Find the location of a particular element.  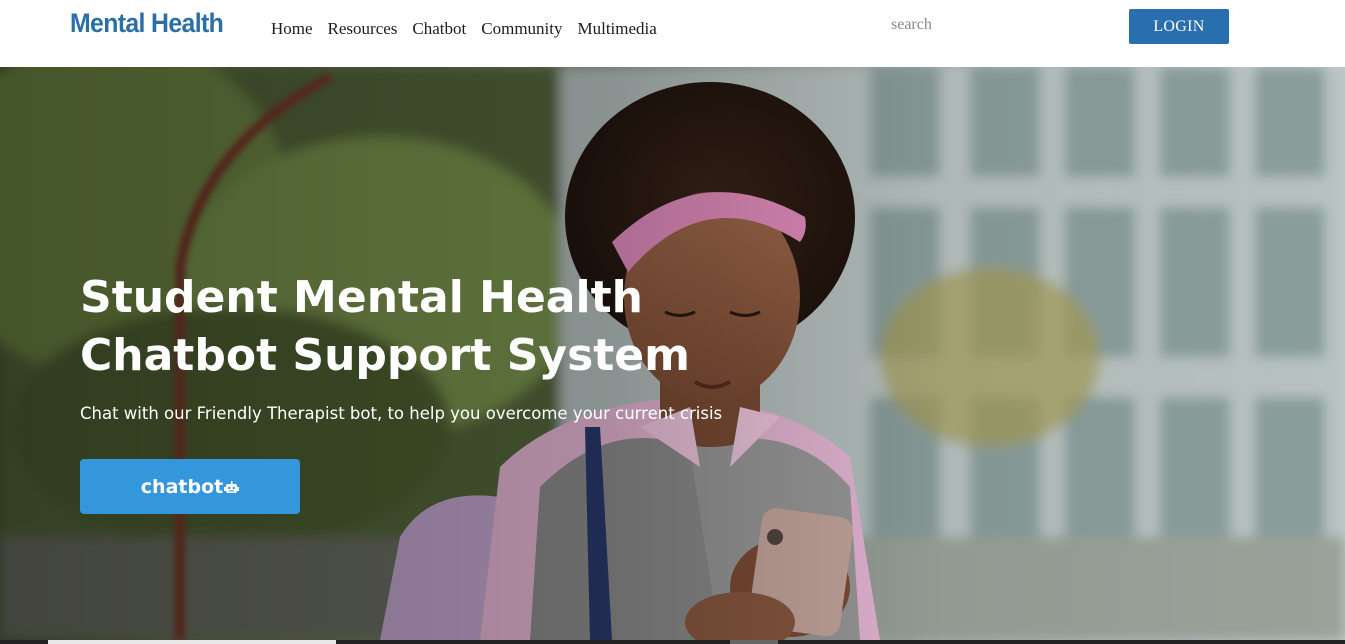

chatbot-button-label: chatbot is located at coordinates (182, 486).